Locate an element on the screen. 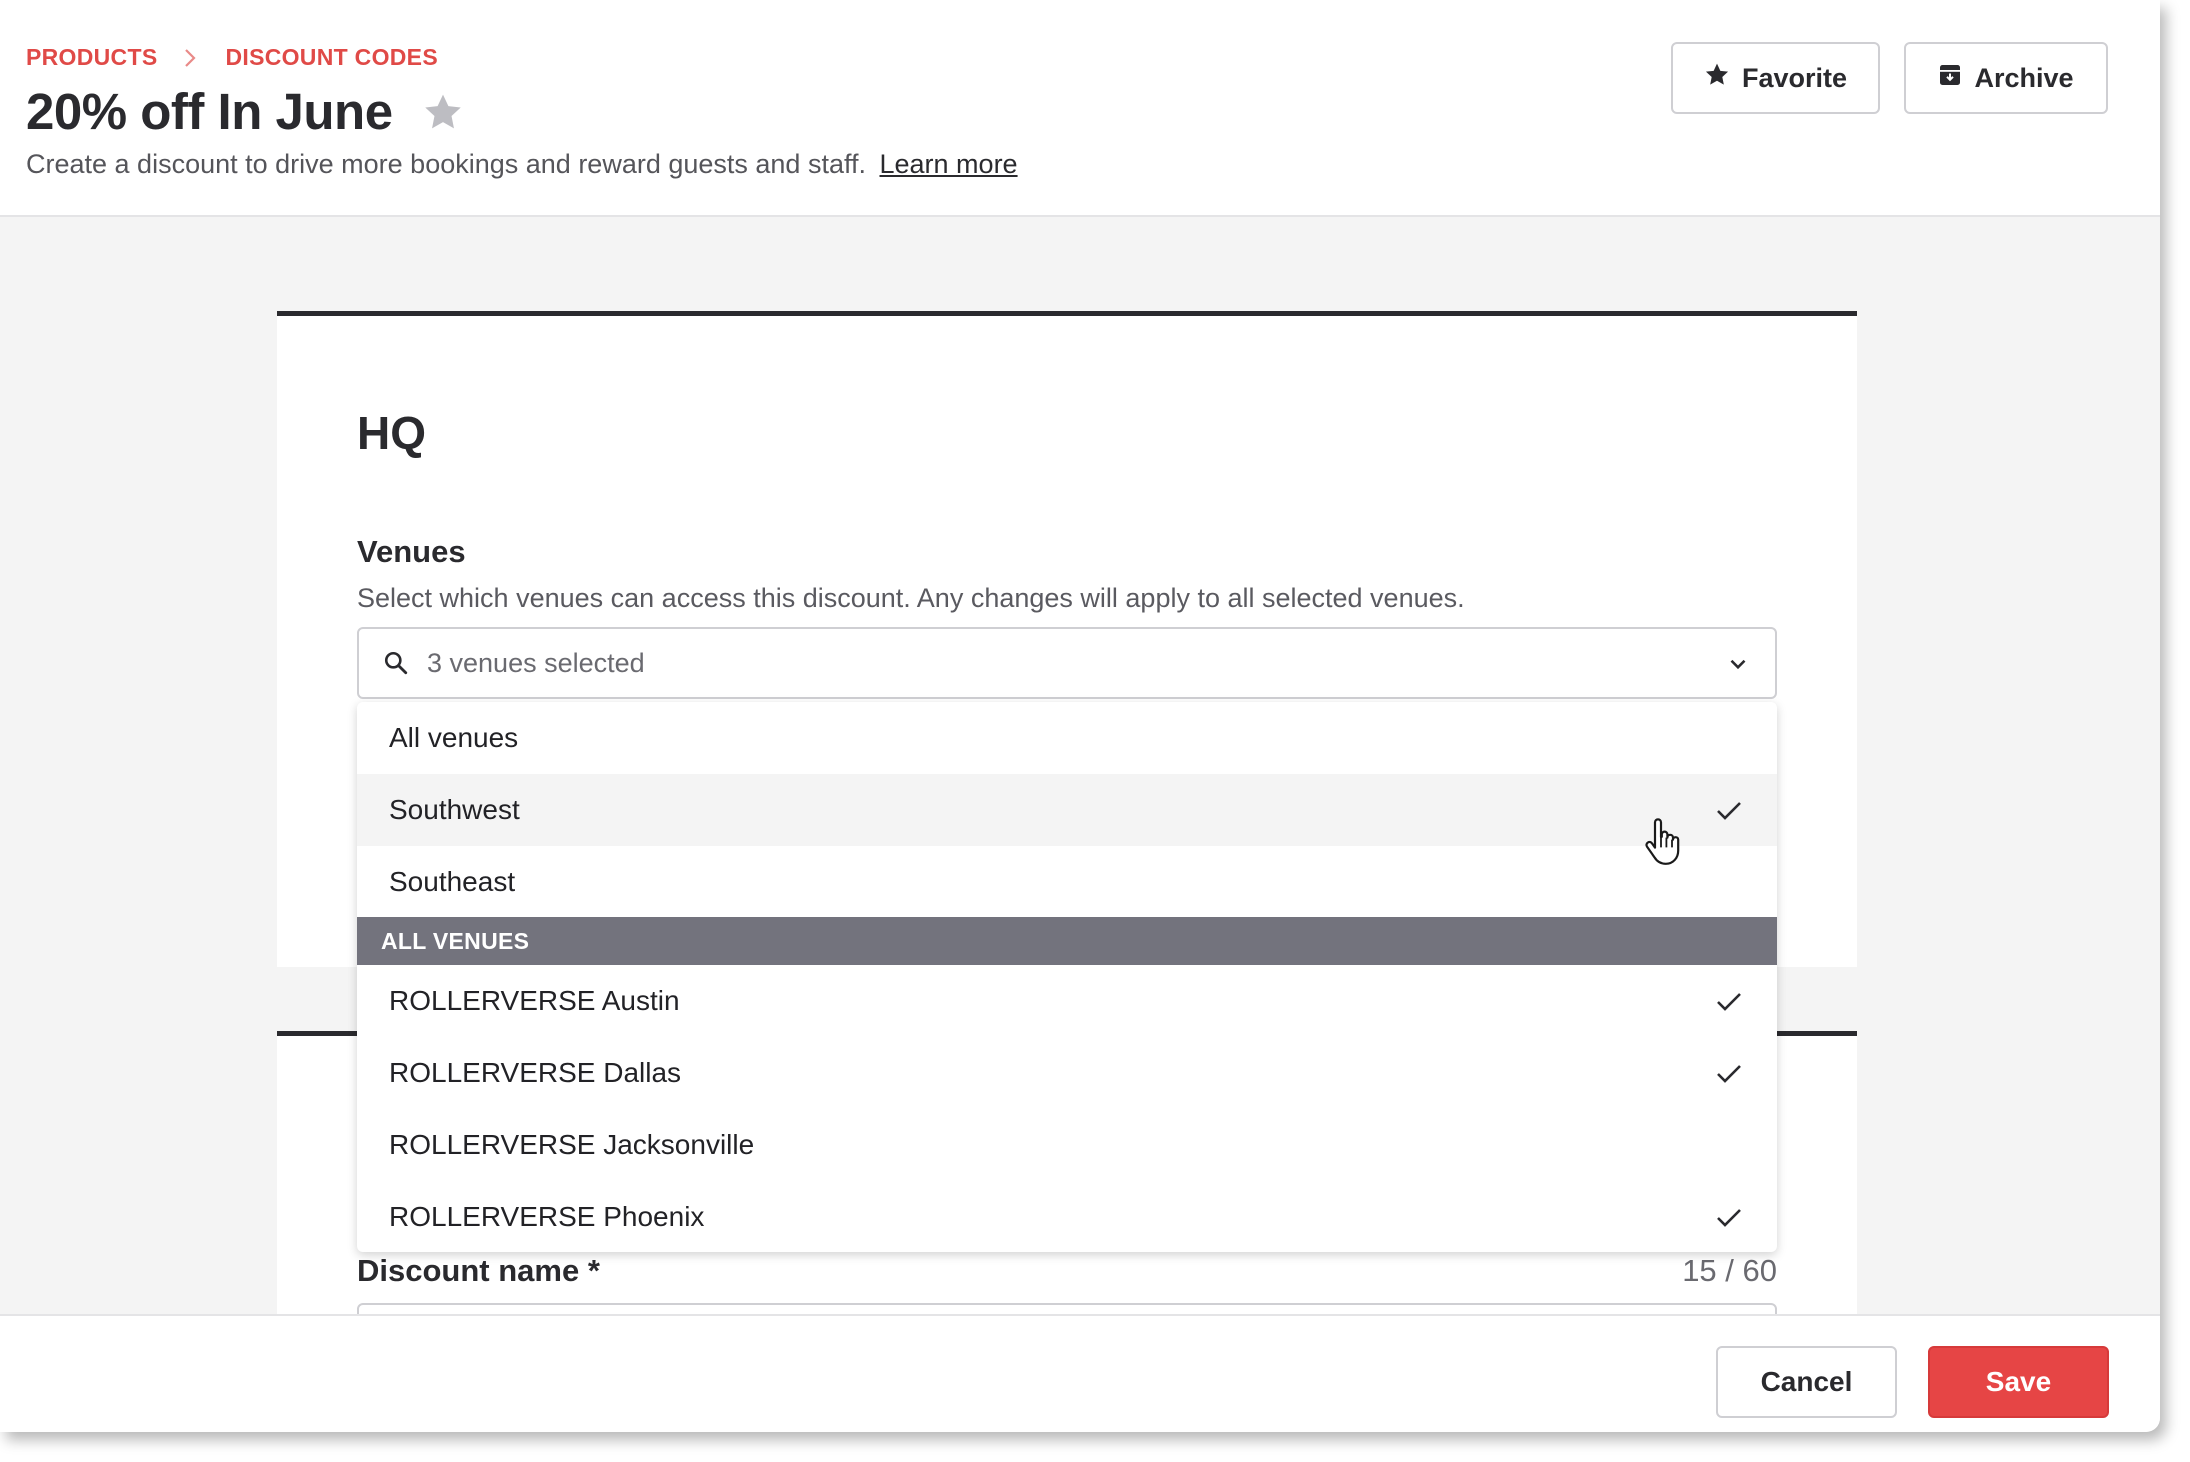  archive-button-label: Archive is located at coordinates (2024, 77).